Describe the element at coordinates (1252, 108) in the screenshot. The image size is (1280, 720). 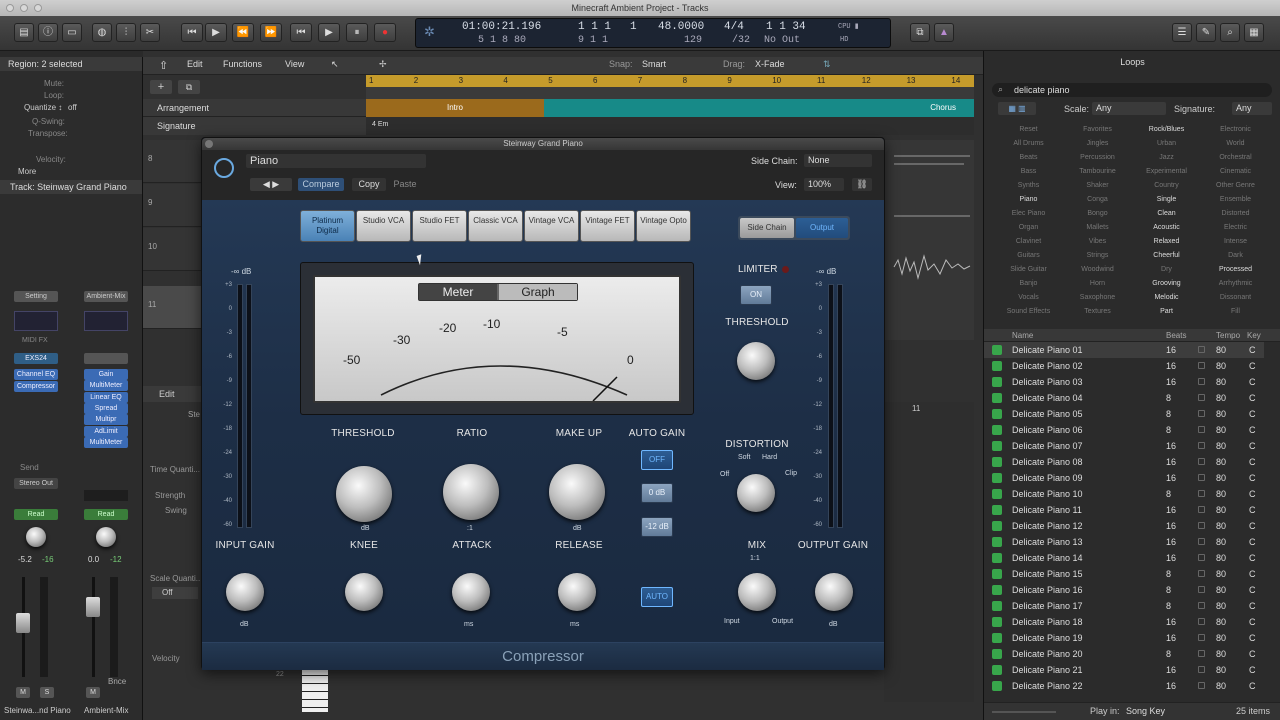
I see `signature-select: Any` at that location.